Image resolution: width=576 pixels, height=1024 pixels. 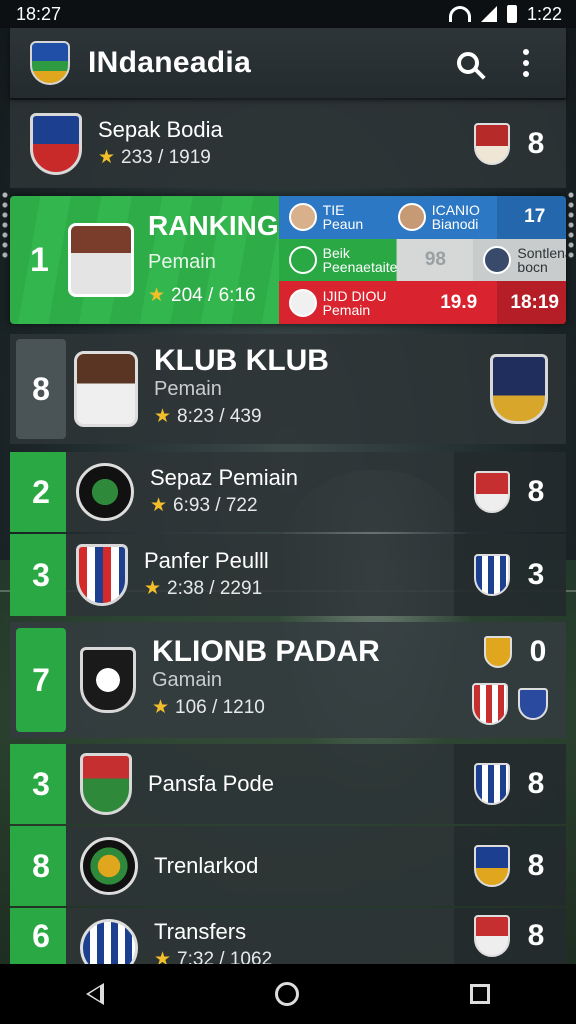 What do you see at coordinates (333, 210) in the screenshot?
I see `line-label: TIE` at bounding box center [333, 210].